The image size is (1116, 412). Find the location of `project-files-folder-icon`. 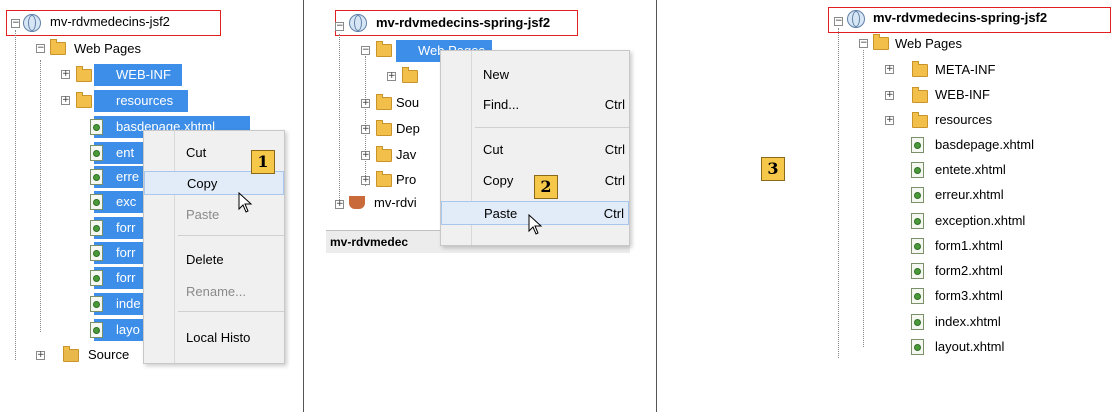

project-files-folder-icon is located at coordinates (384, 179).